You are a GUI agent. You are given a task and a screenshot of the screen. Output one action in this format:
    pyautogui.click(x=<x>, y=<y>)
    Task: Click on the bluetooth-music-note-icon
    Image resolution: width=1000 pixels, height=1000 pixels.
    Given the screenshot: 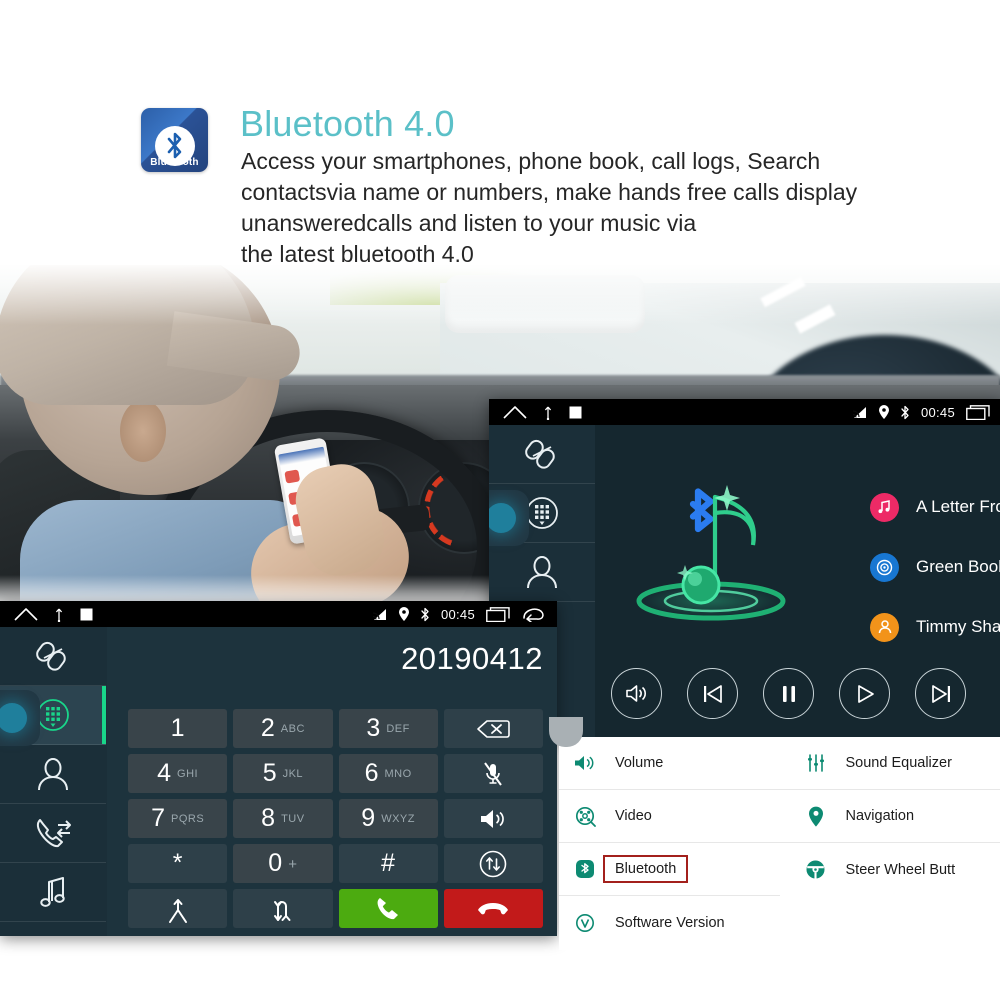 What is the action you would take?
    pyautogui.click(x=713, y=553)
    